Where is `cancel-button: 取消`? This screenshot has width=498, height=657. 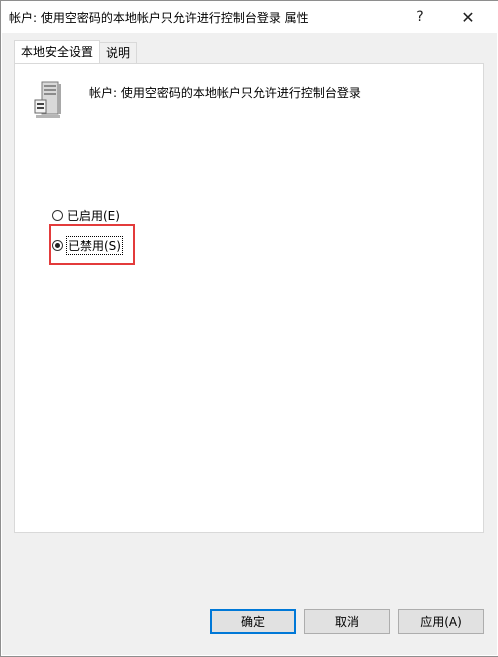
cancel-button: 取消 is located at coordinates (347, 621).